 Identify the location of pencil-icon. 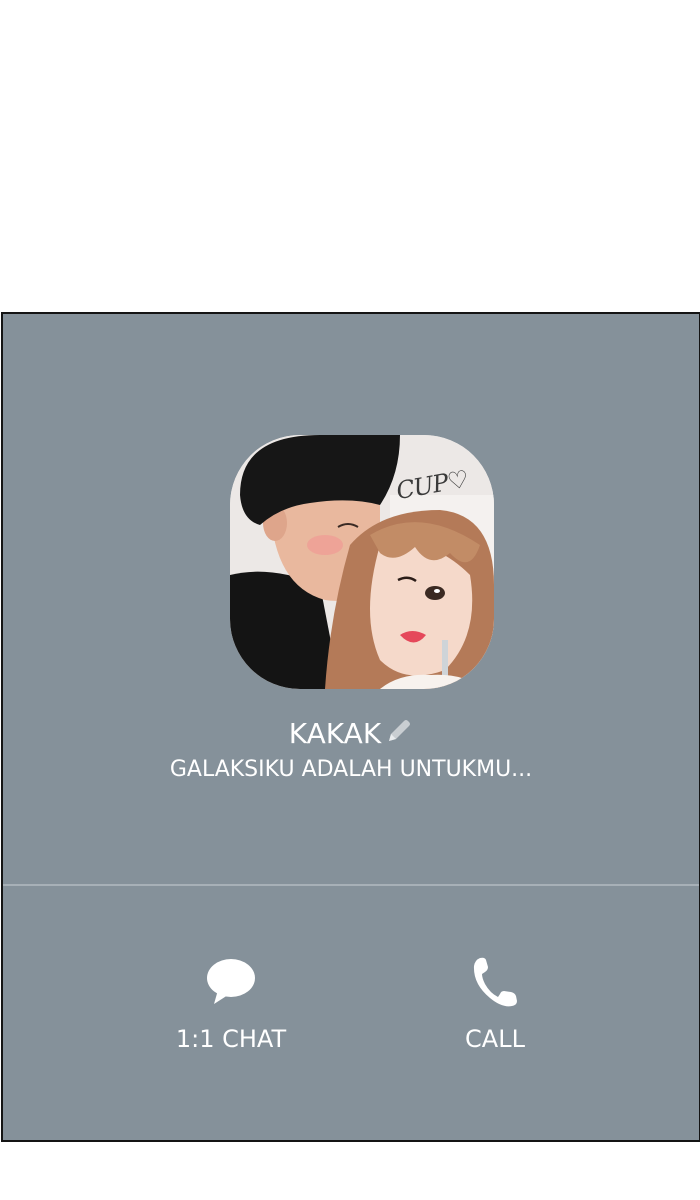
(399, 735).